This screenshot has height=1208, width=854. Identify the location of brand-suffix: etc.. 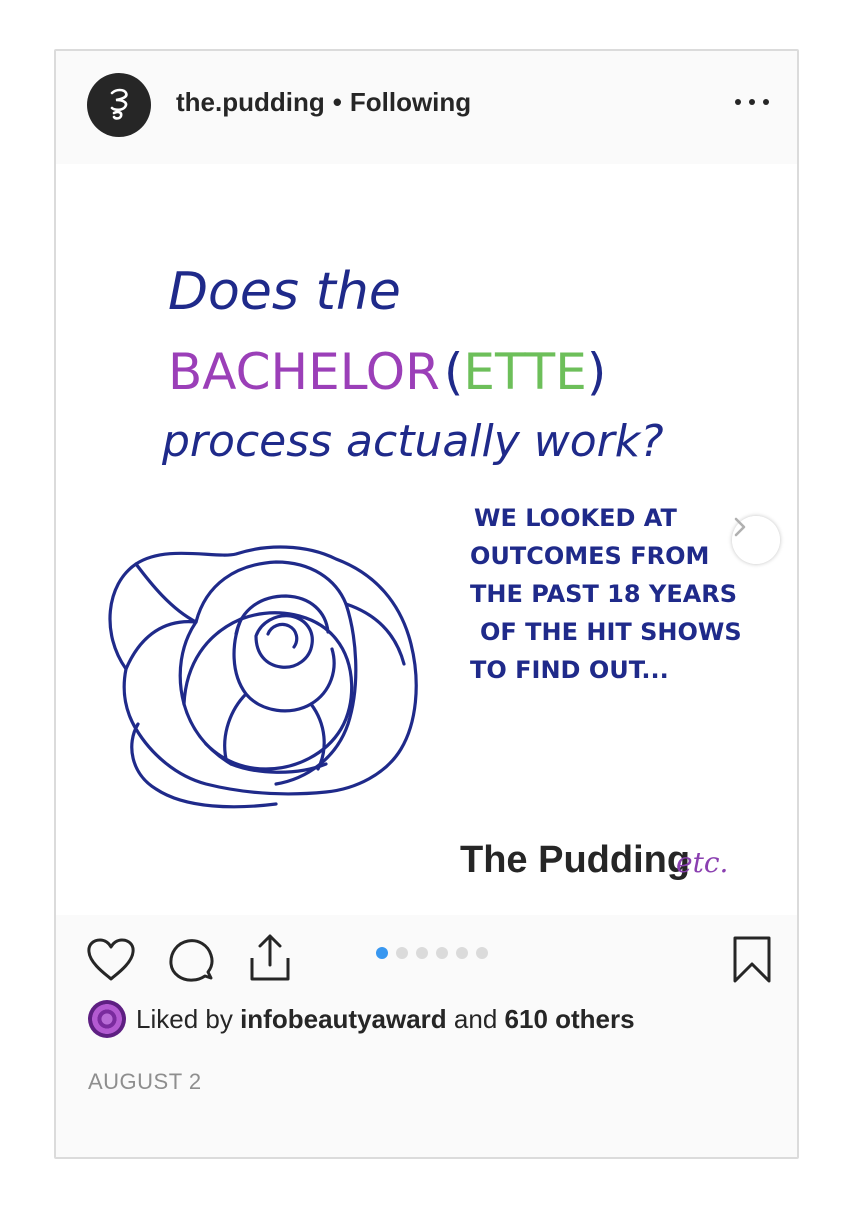
(702, 862).